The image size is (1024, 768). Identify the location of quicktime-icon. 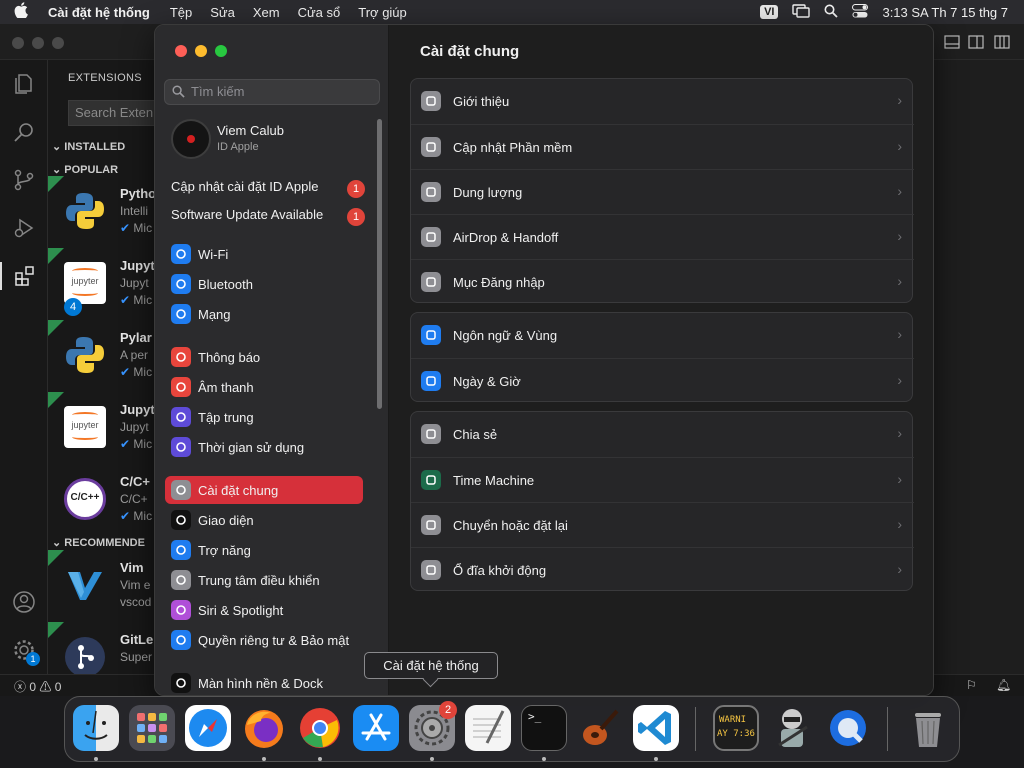
(848, 728).